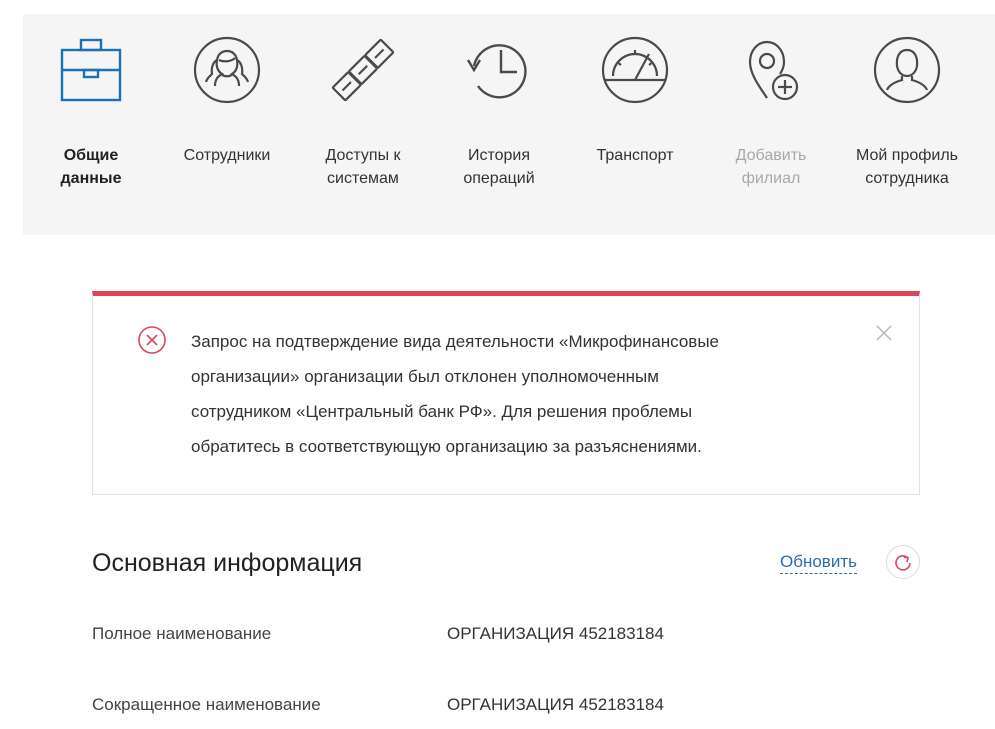  Describe the element at coordinates (818, 562) in the screenshot. I see `refresh-link: Обновить` at that location.